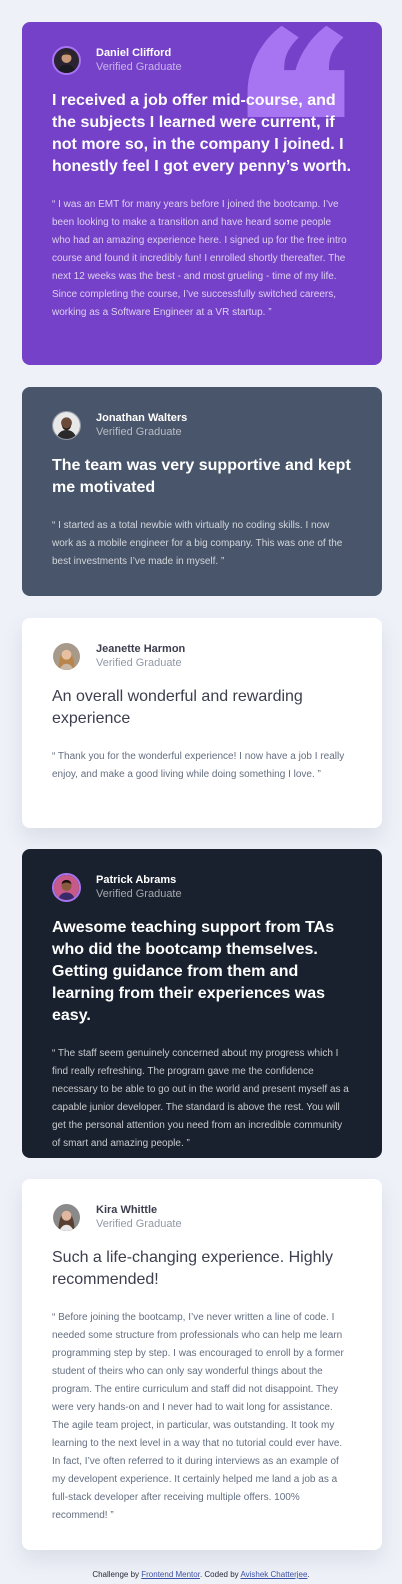 This screenshot has height=1584, width=402. What do you see at coordinates (308, 1574) in the screenshot?
I see `footer-suffix: .` at bounding box center [308, 1574].